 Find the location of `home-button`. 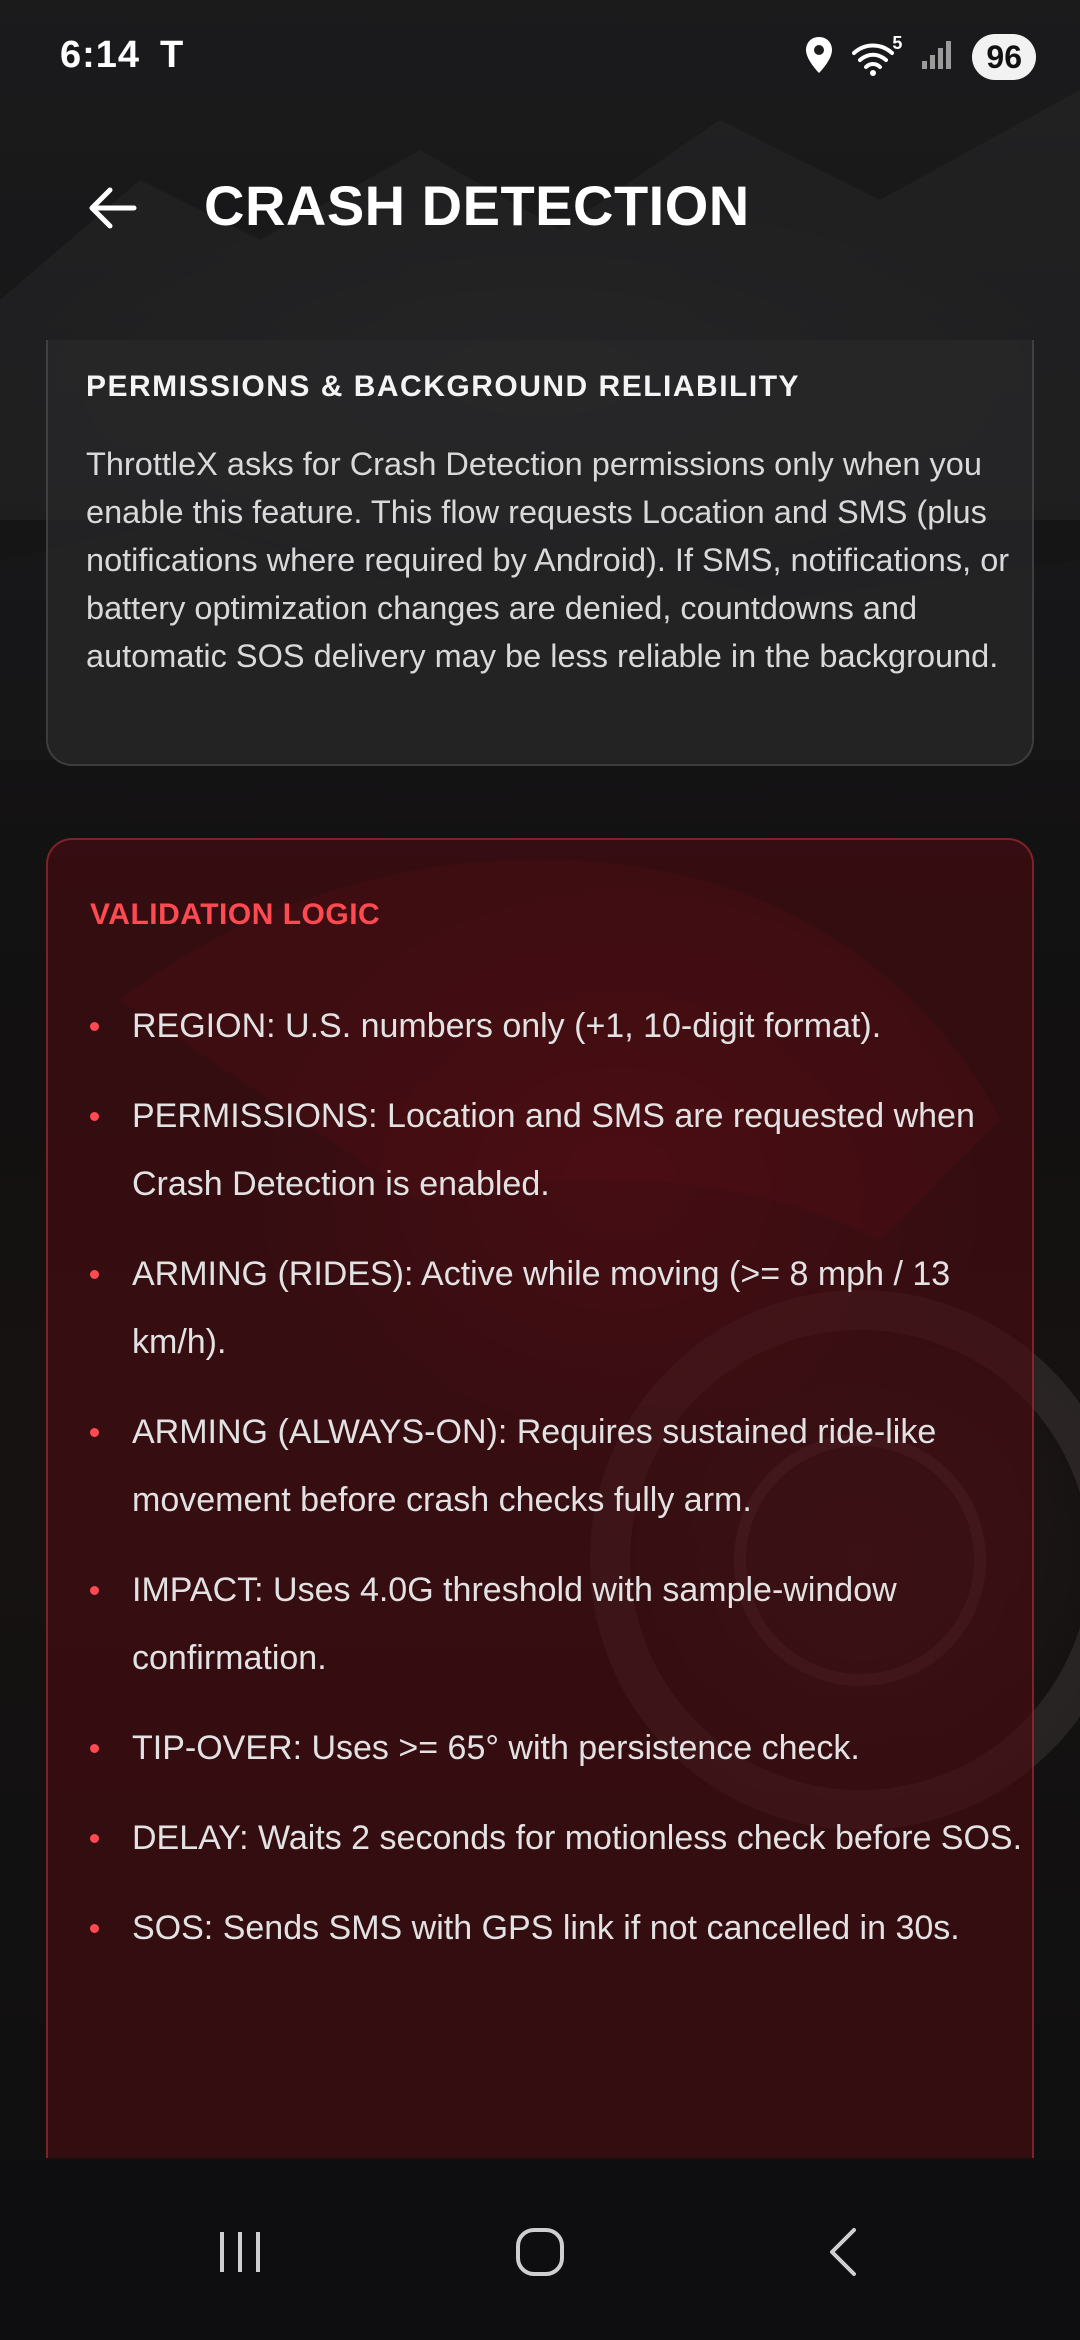

home-button is located at coordinates (540, 2252).